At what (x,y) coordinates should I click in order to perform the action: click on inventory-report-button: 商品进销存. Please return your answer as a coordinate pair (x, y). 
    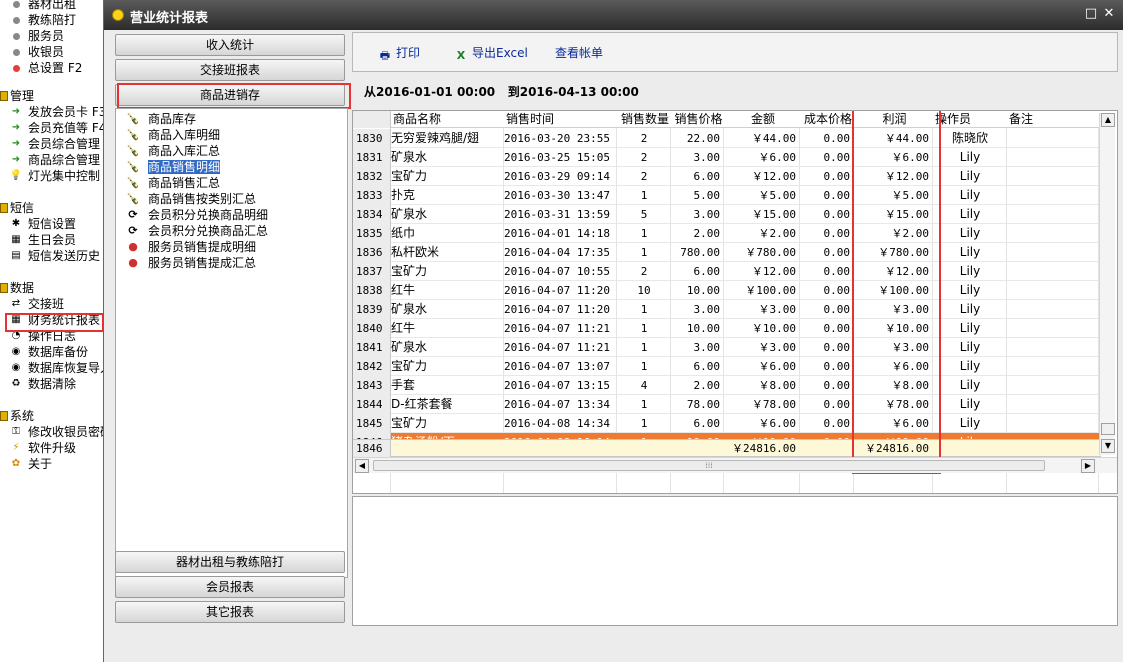
    Looking at the image, I should click on (230, 95).